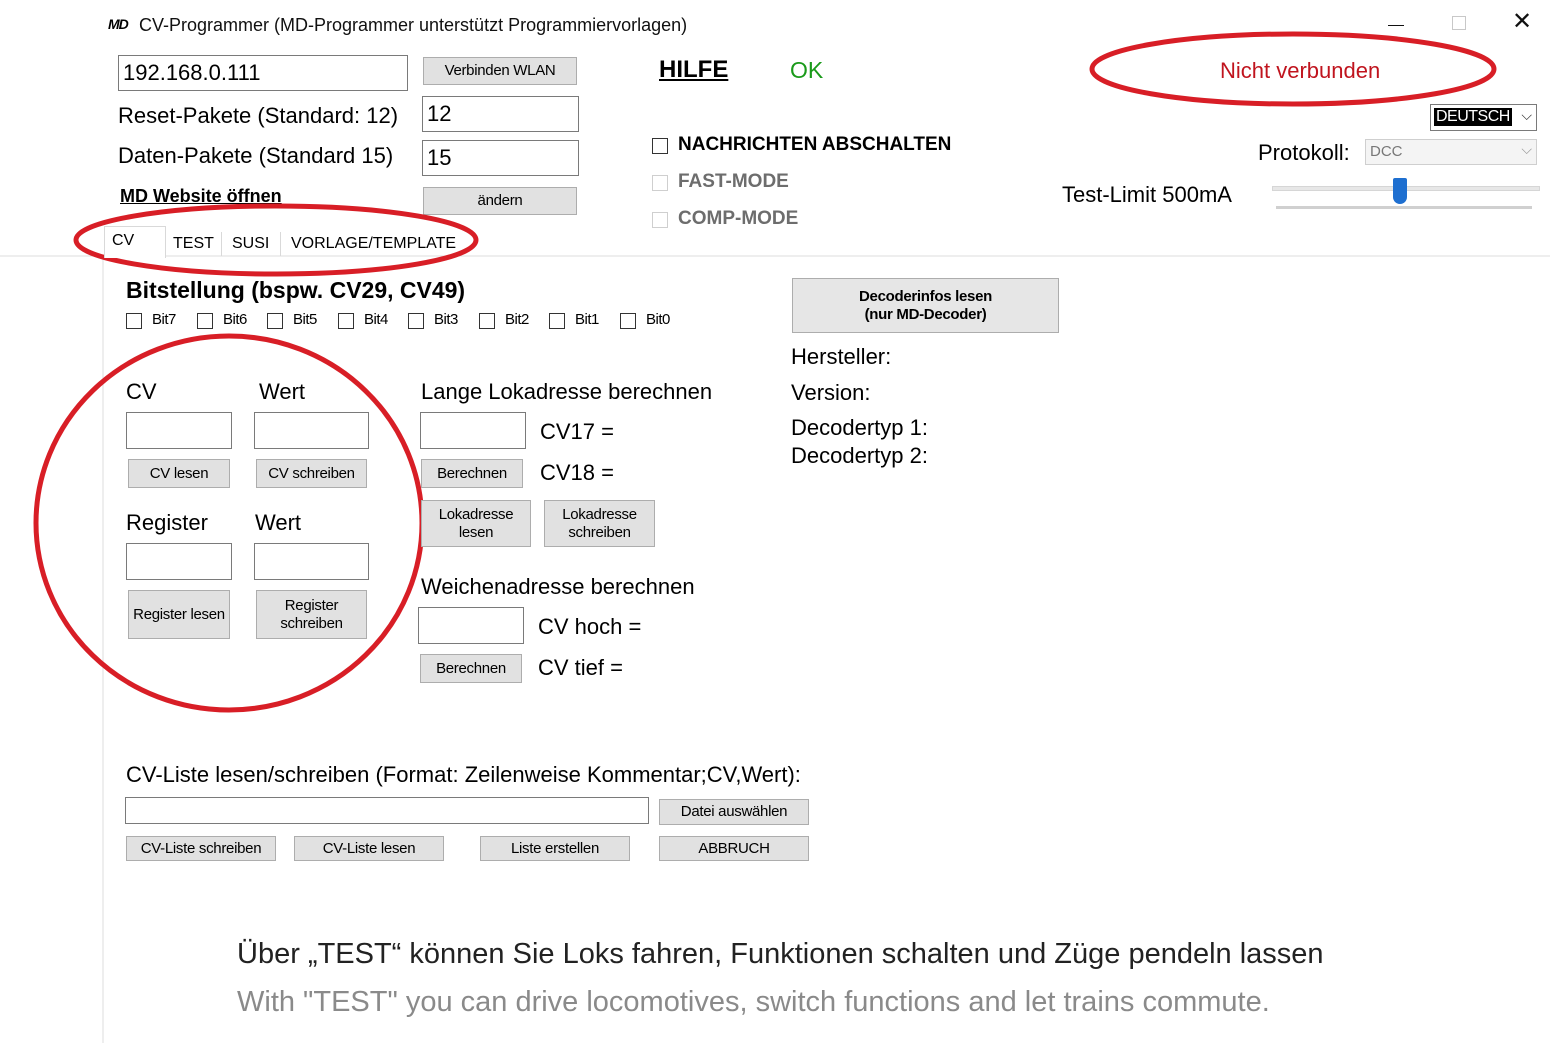 This screenshot has width=1558, height=1043. Describe the element at coordinates (487, 321) in the screenshot. I see `bit-checkbox-bit2` at that location.